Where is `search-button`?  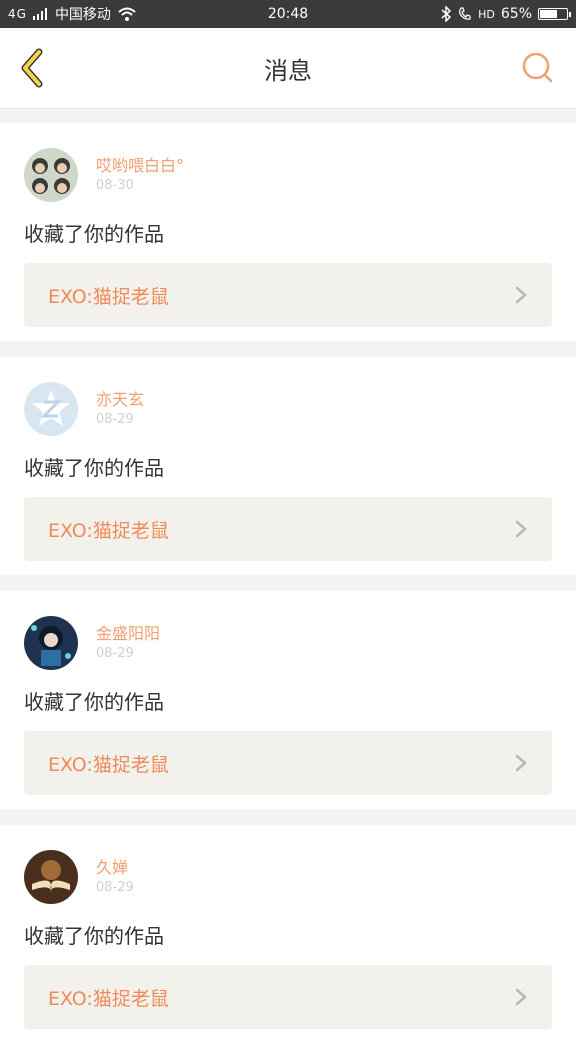
search-button is located at coordinates (537, 67).